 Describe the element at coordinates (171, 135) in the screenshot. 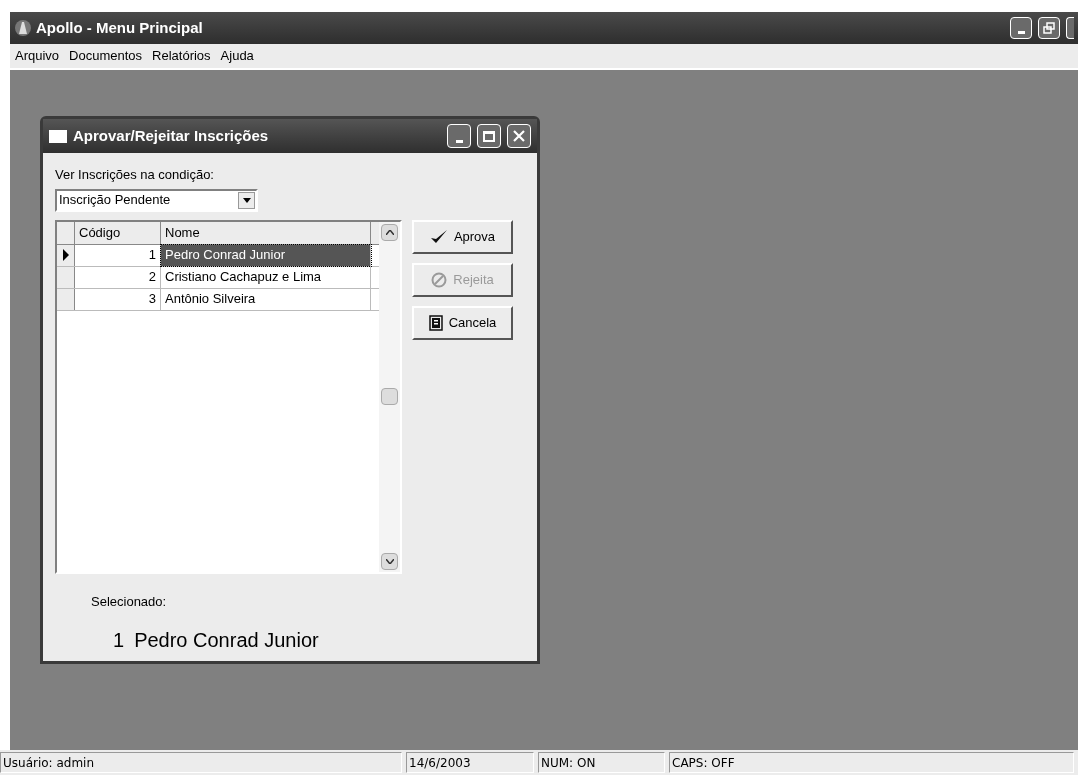

I see `dialog-title: Aprovar/Rejeitar Inscrições` at that location.